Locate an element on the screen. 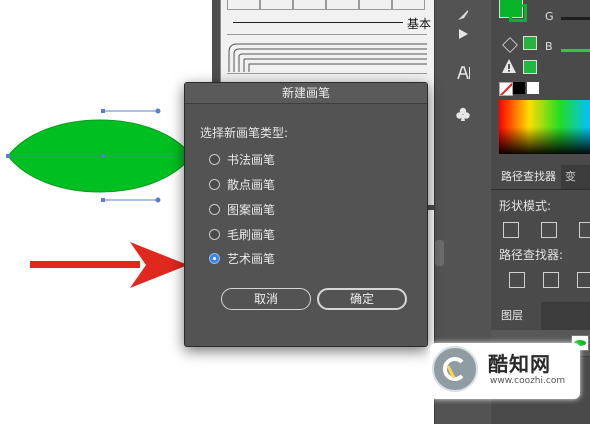 Image resolution: width=590 pixels, height=424 pixels. watermark-name: 酷知网 is located at coordinates (519, 364).